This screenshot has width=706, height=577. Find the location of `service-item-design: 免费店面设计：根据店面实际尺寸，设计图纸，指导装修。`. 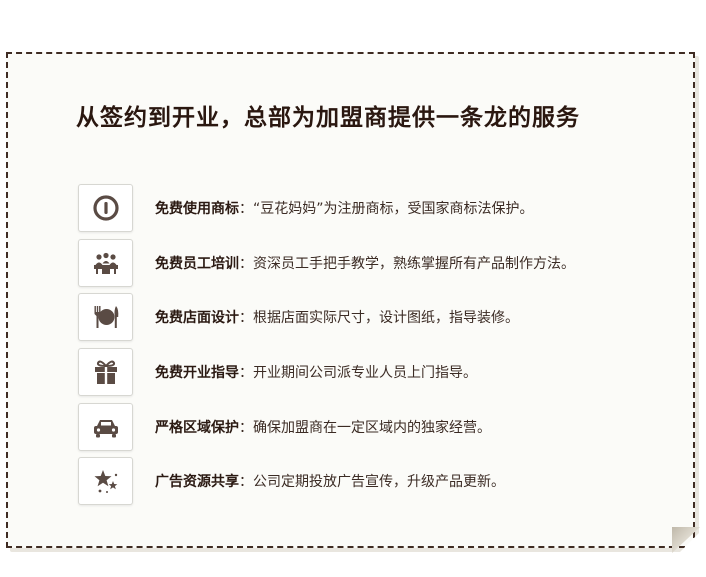

service-item-design: 免费店面设计：根据店面实际尺寸，设计图纸，指导装修。 is located at coordinates (326, 317).